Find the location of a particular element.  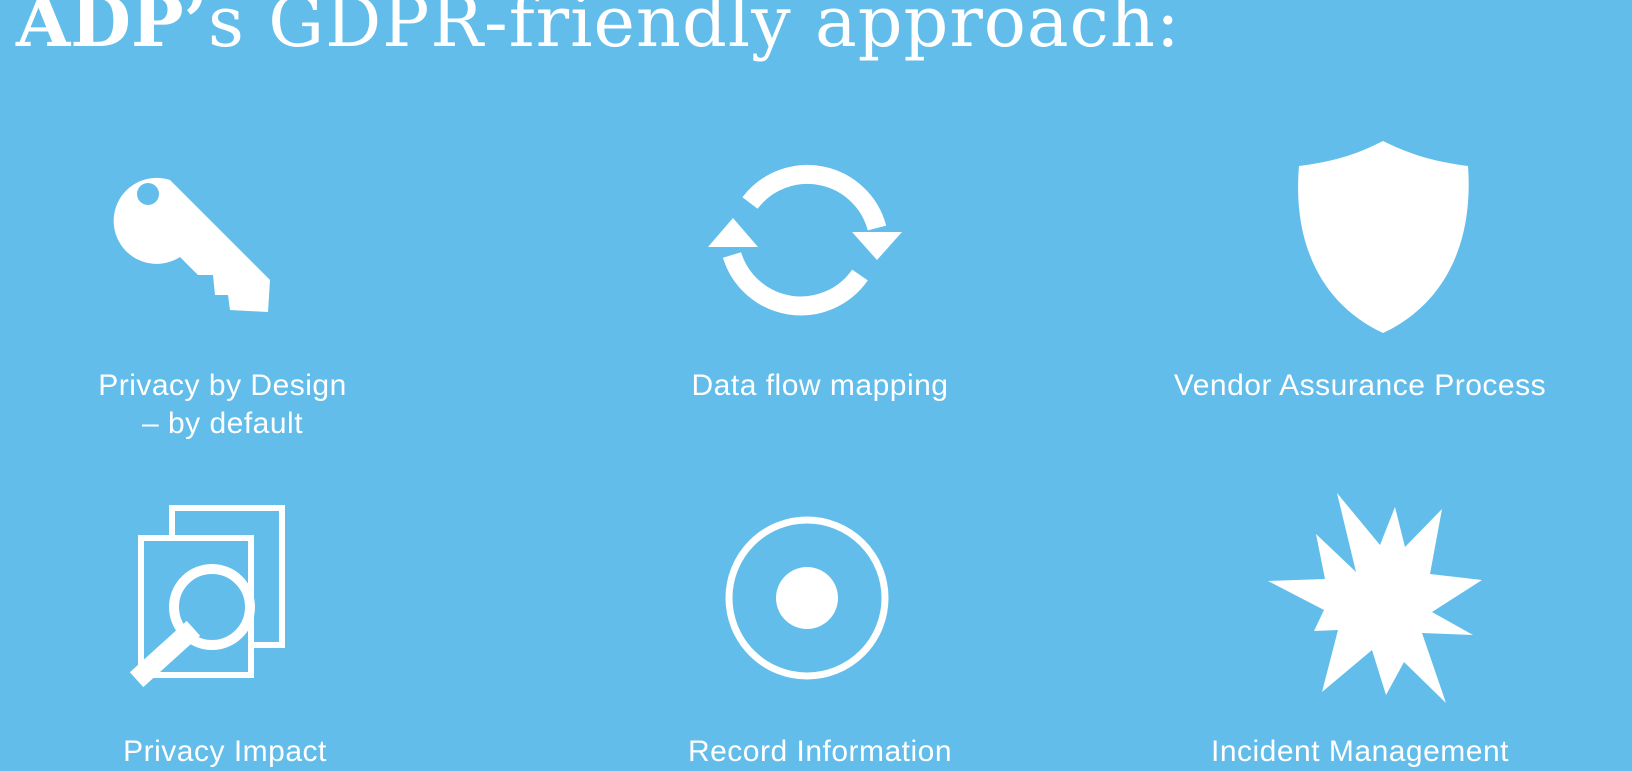

feature-label-line1: Incident Management is located at coordinates (1359, 751).